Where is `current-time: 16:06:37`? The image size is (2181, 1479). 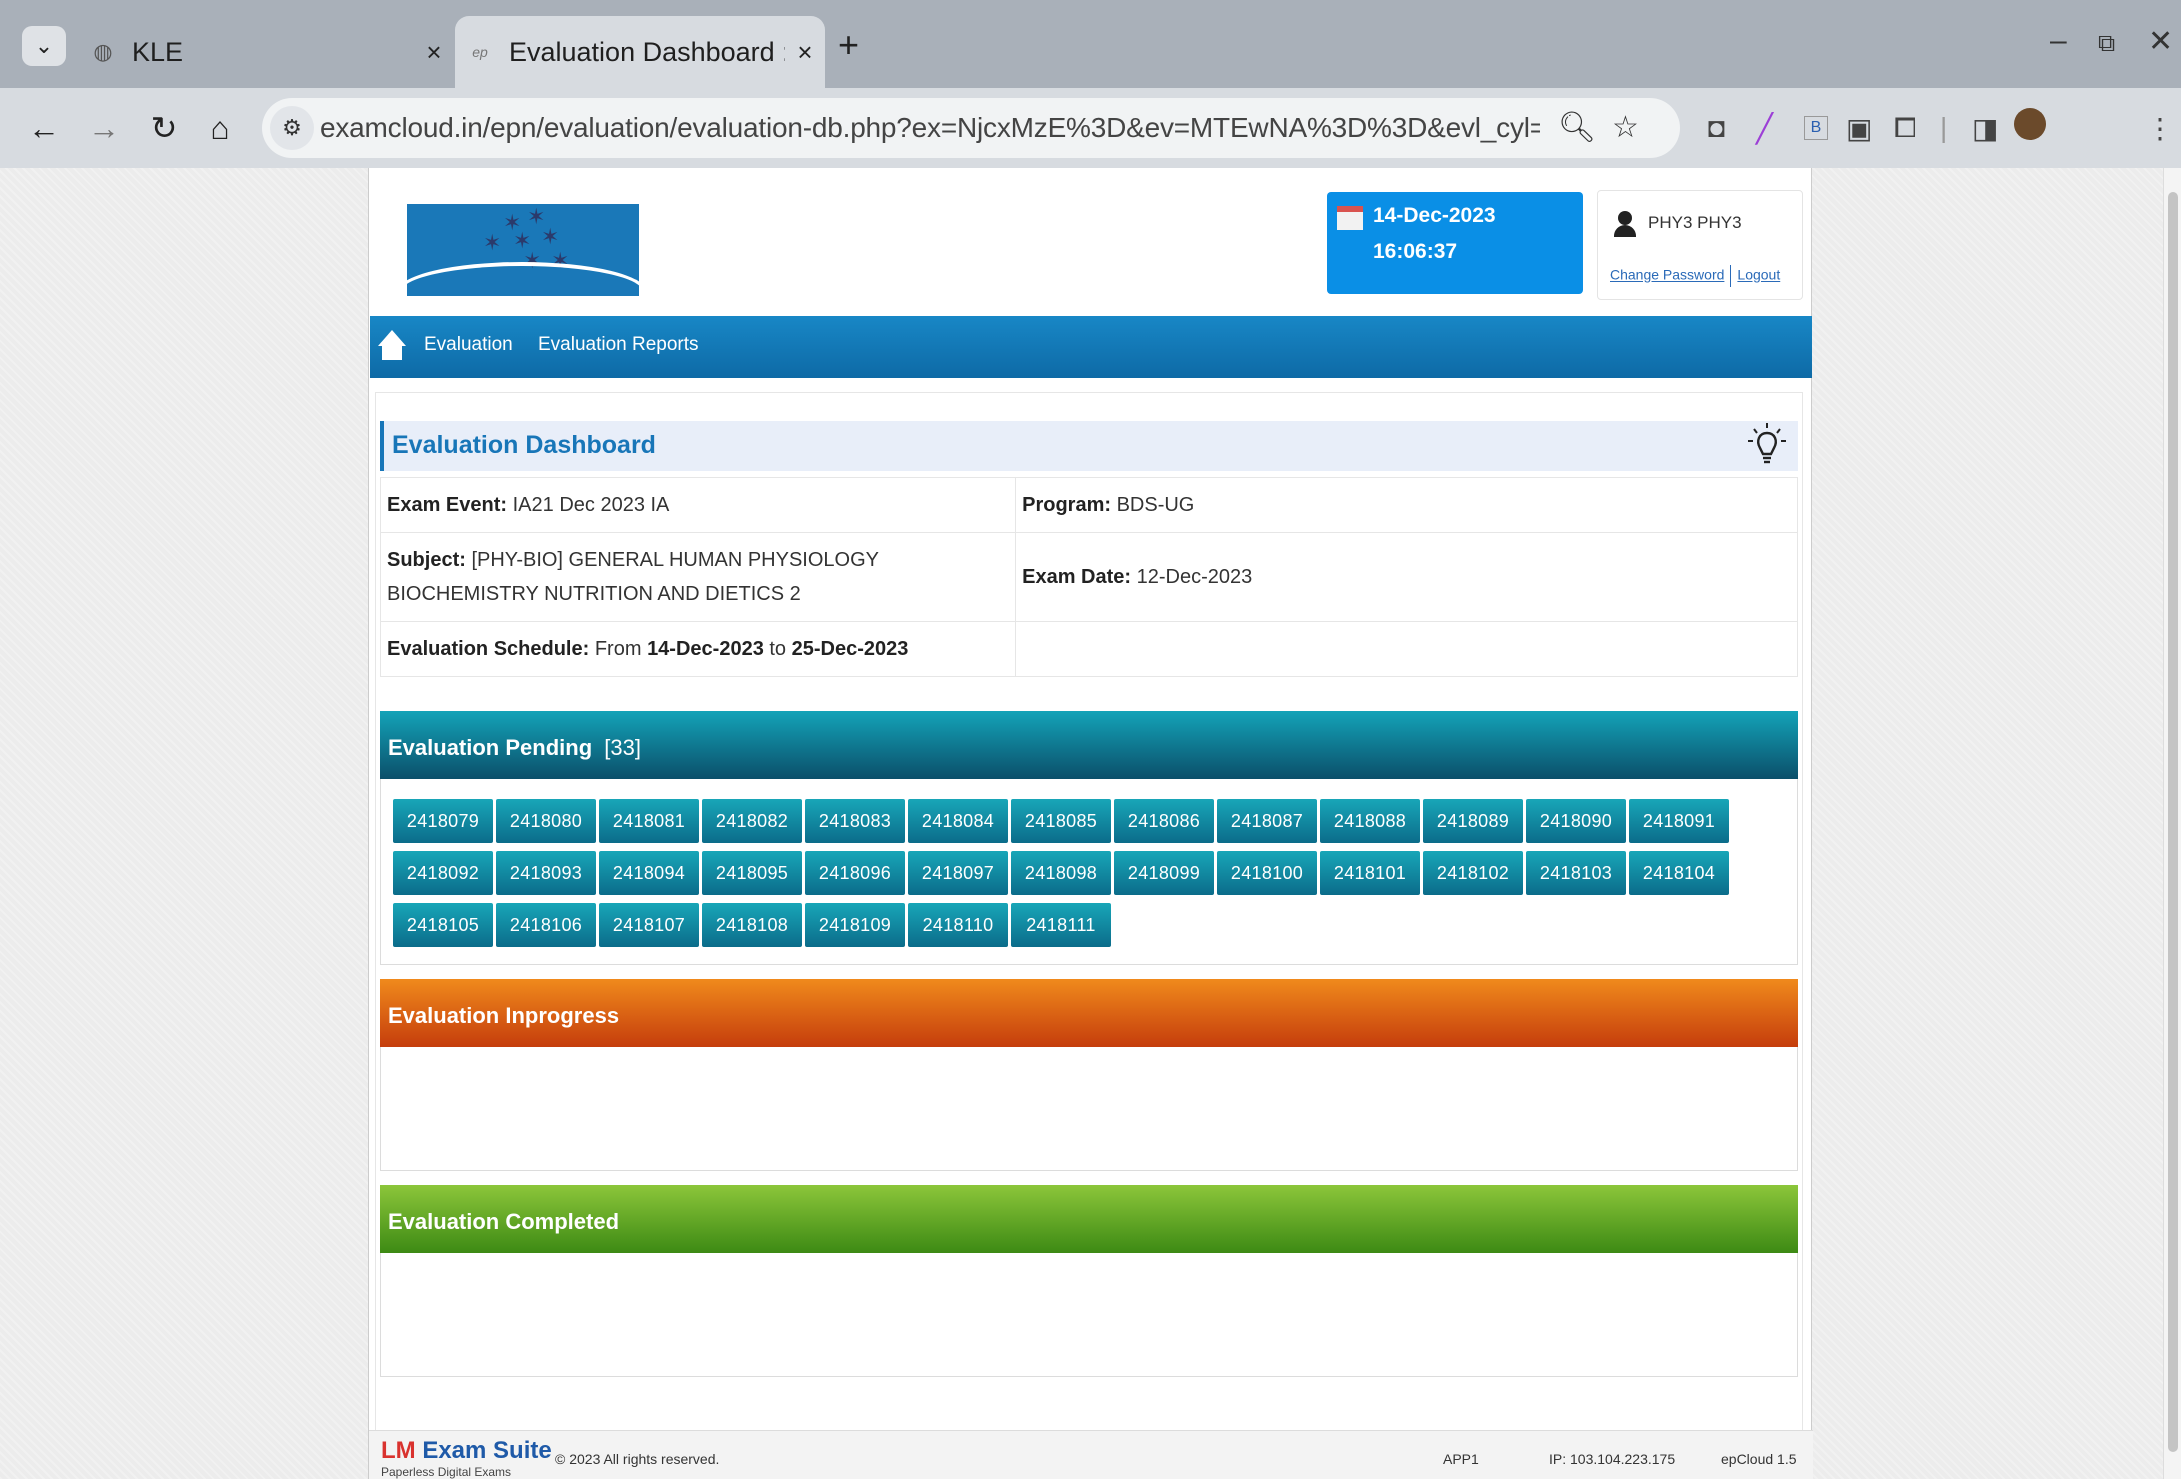 current-time: 16:06:37 is located at coordinates (1415, 251).